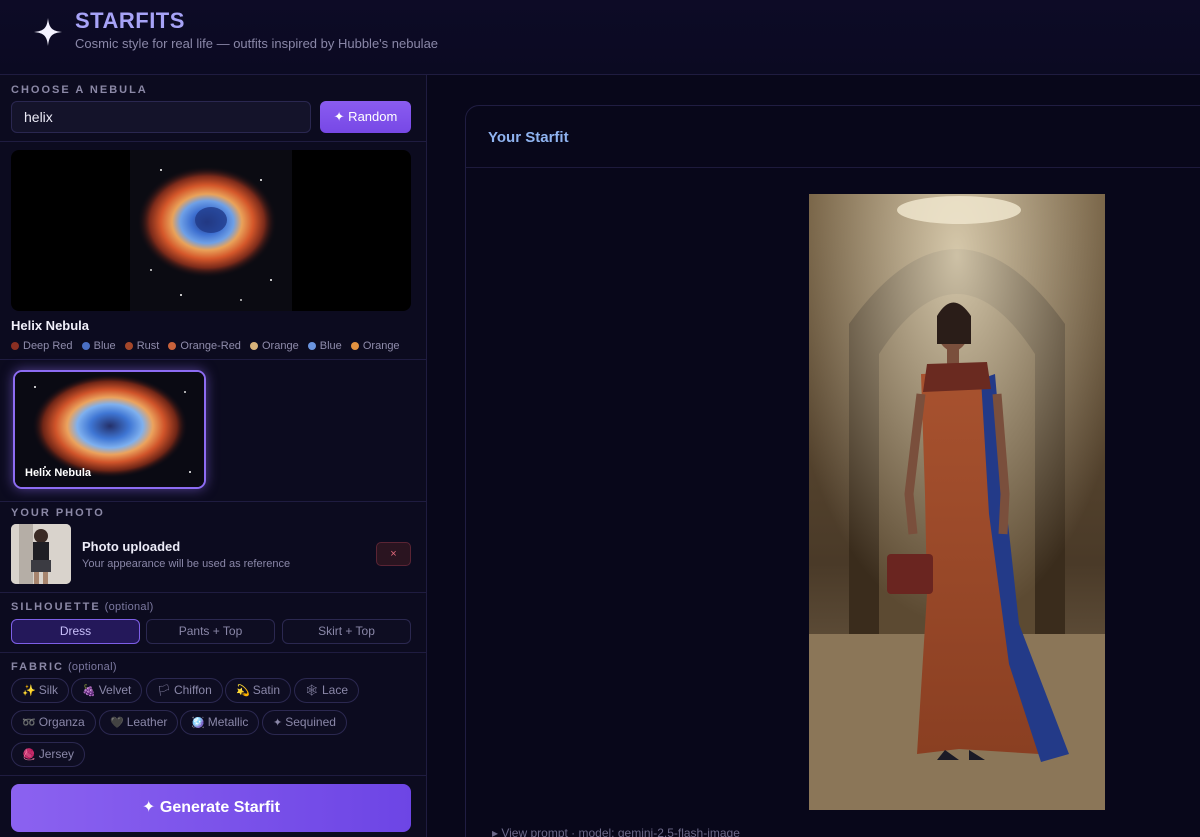 This screenshot has width=1200, height=837. I want to click on fabric-option-jersey: 🧶 Jersey, so click(48, 754).